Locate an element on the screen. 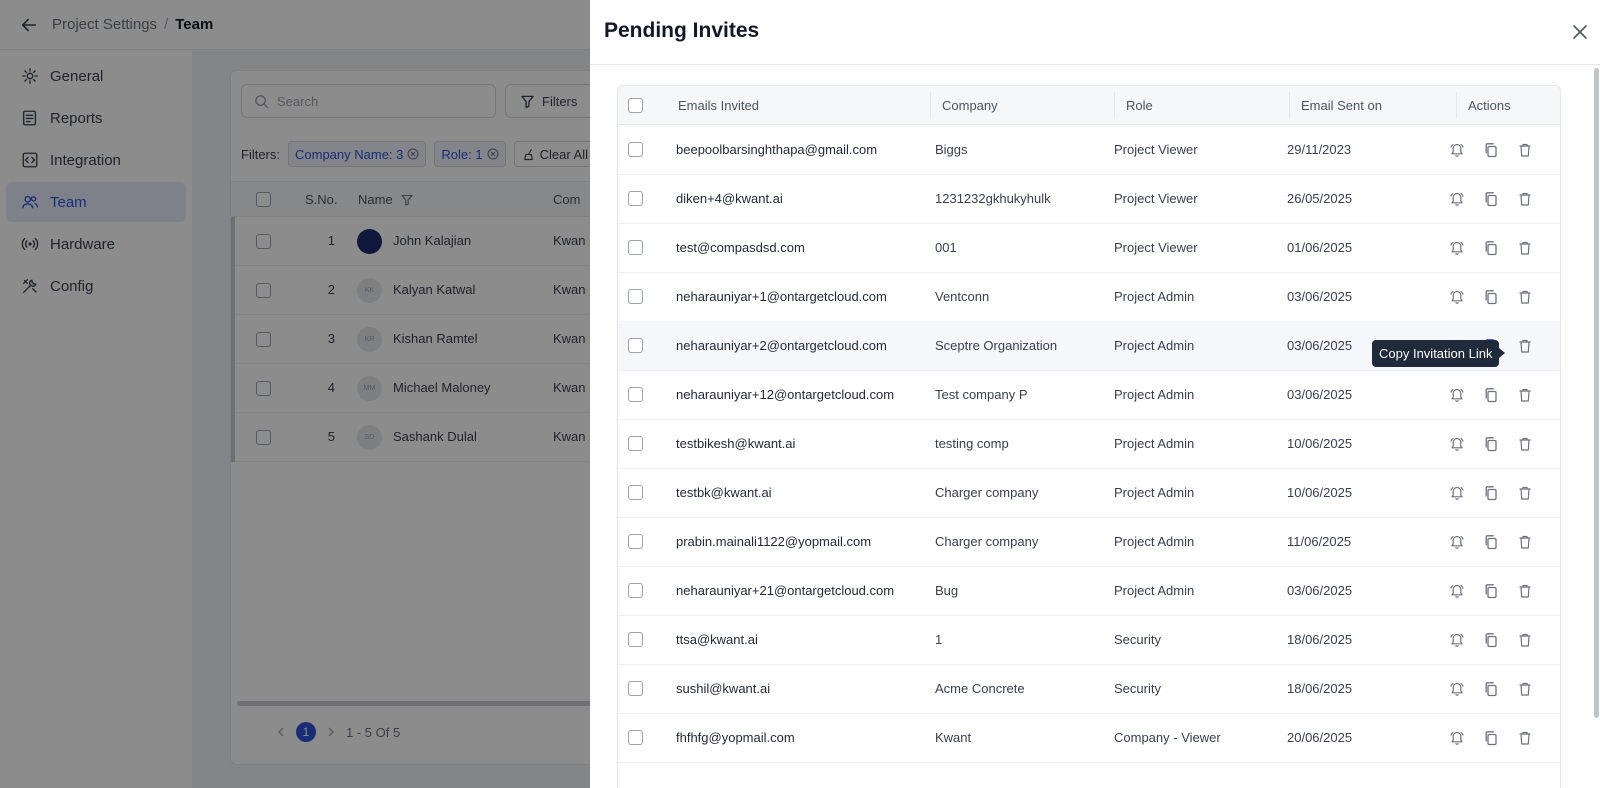 This screenshot has height=788, width=1600. invite-email: beepoolbarsinghthapa@gmail.com is located at coordinates (777, 149).